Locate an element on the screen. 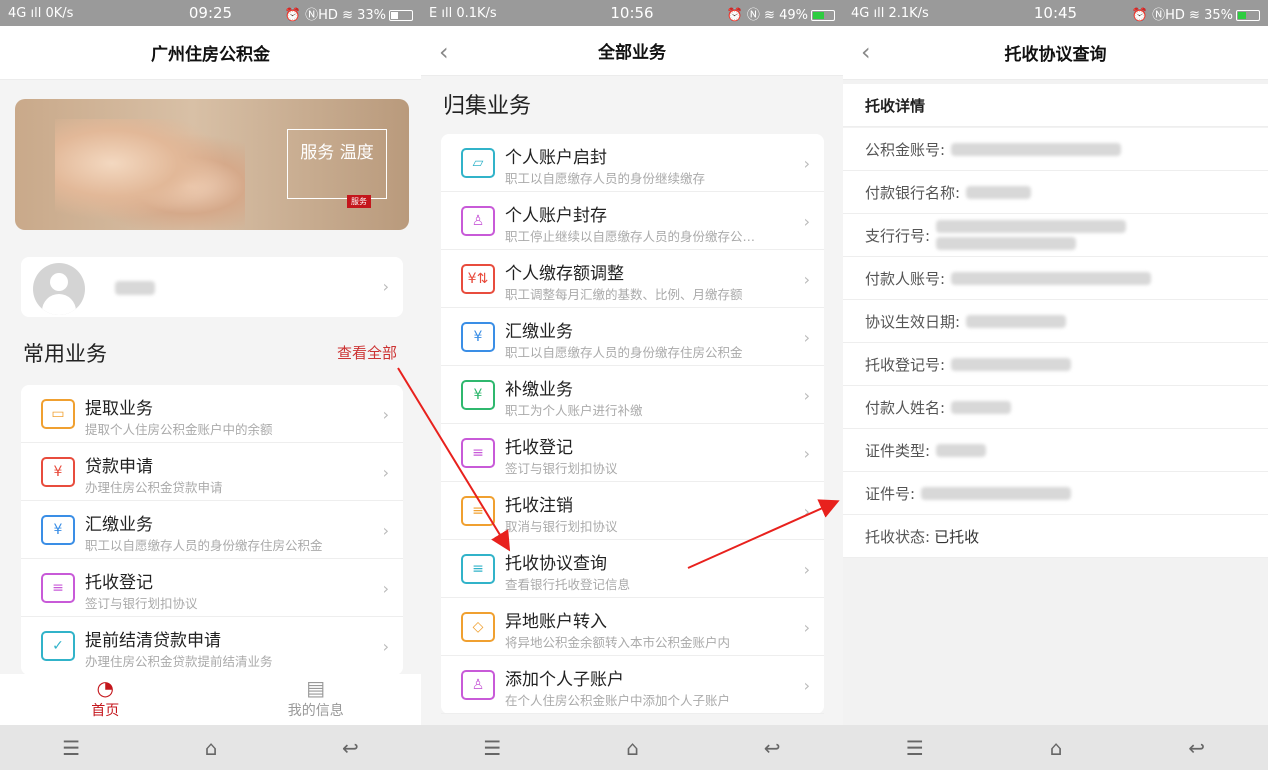 The image size is (1268, 770). see-all-link: 查看全部 is located at coordinates (367, 352).